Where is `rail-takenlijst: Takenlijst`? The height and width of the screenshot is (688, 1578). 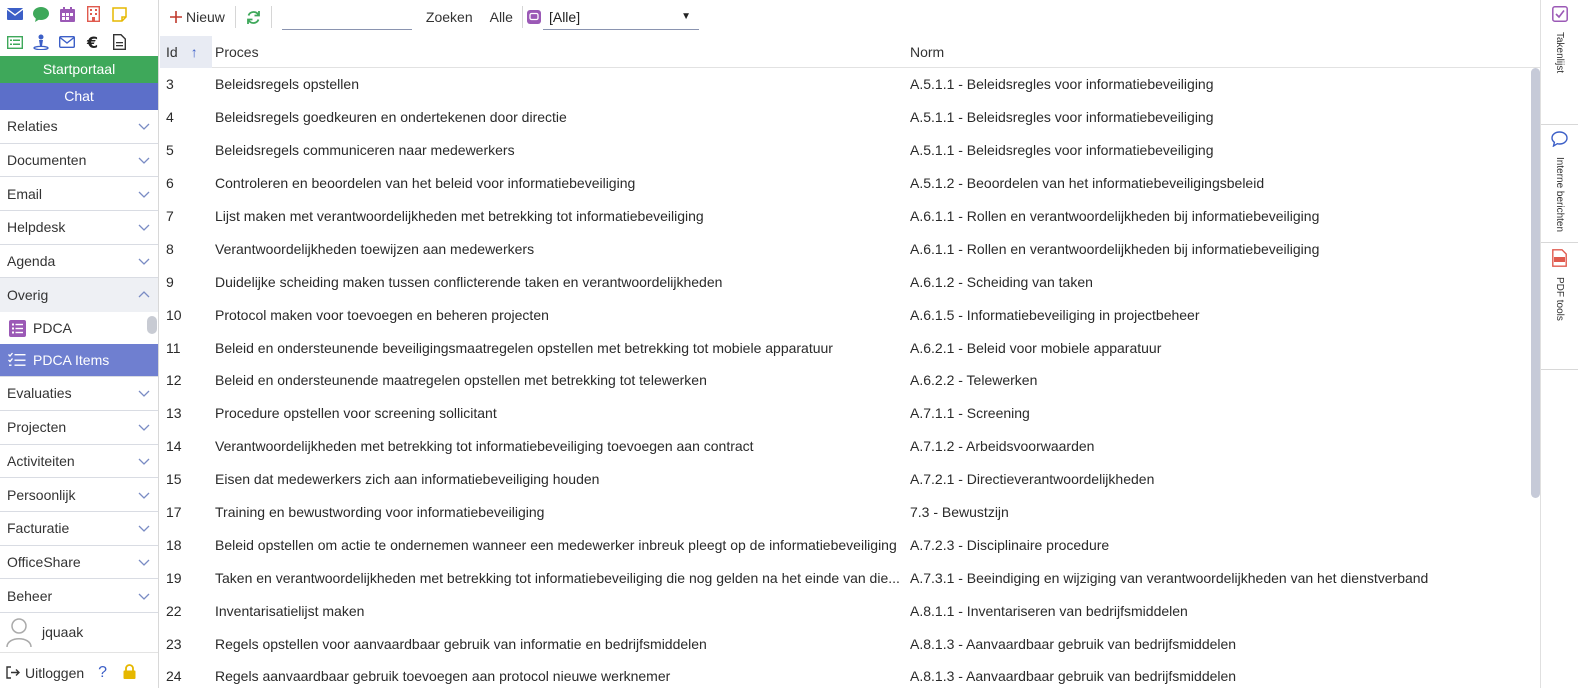
rail-takenlijst: Takenlijst is located at coordinates (1559, 62).